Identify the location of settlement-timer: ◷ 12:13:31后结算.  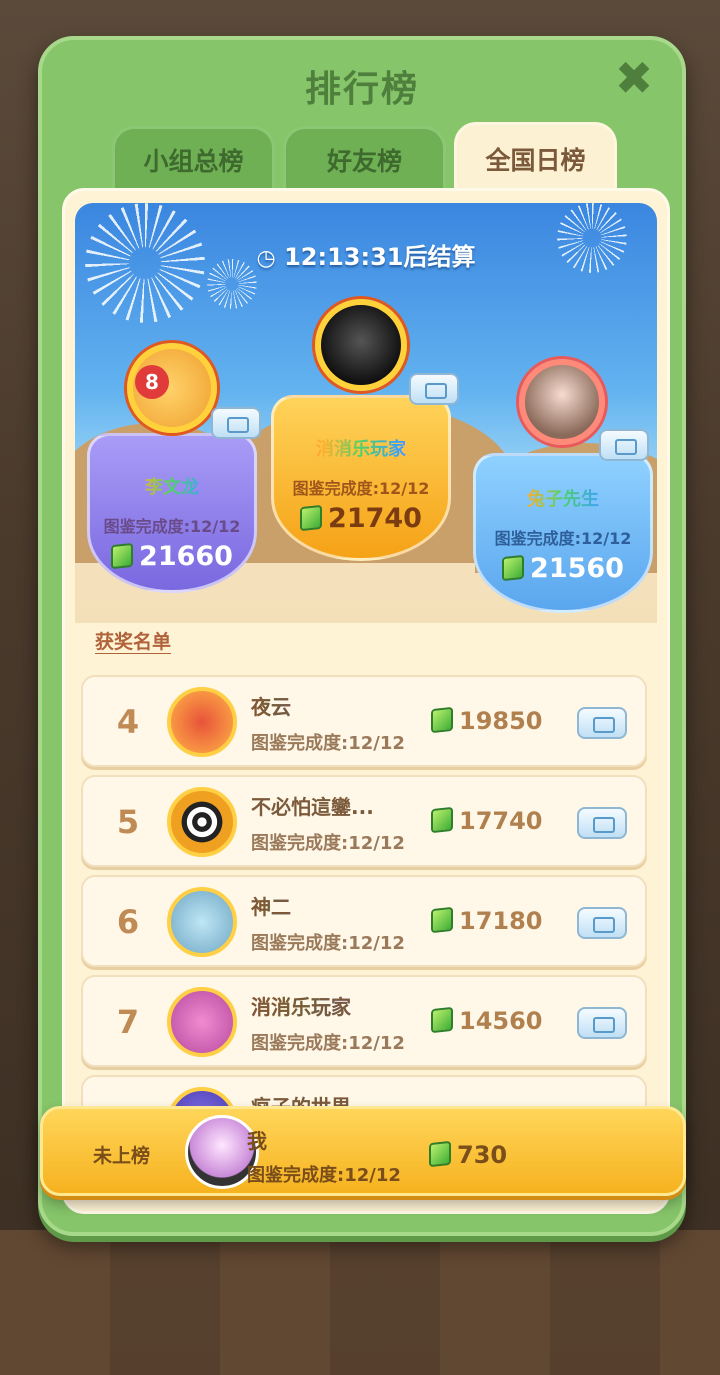
(366, 254).